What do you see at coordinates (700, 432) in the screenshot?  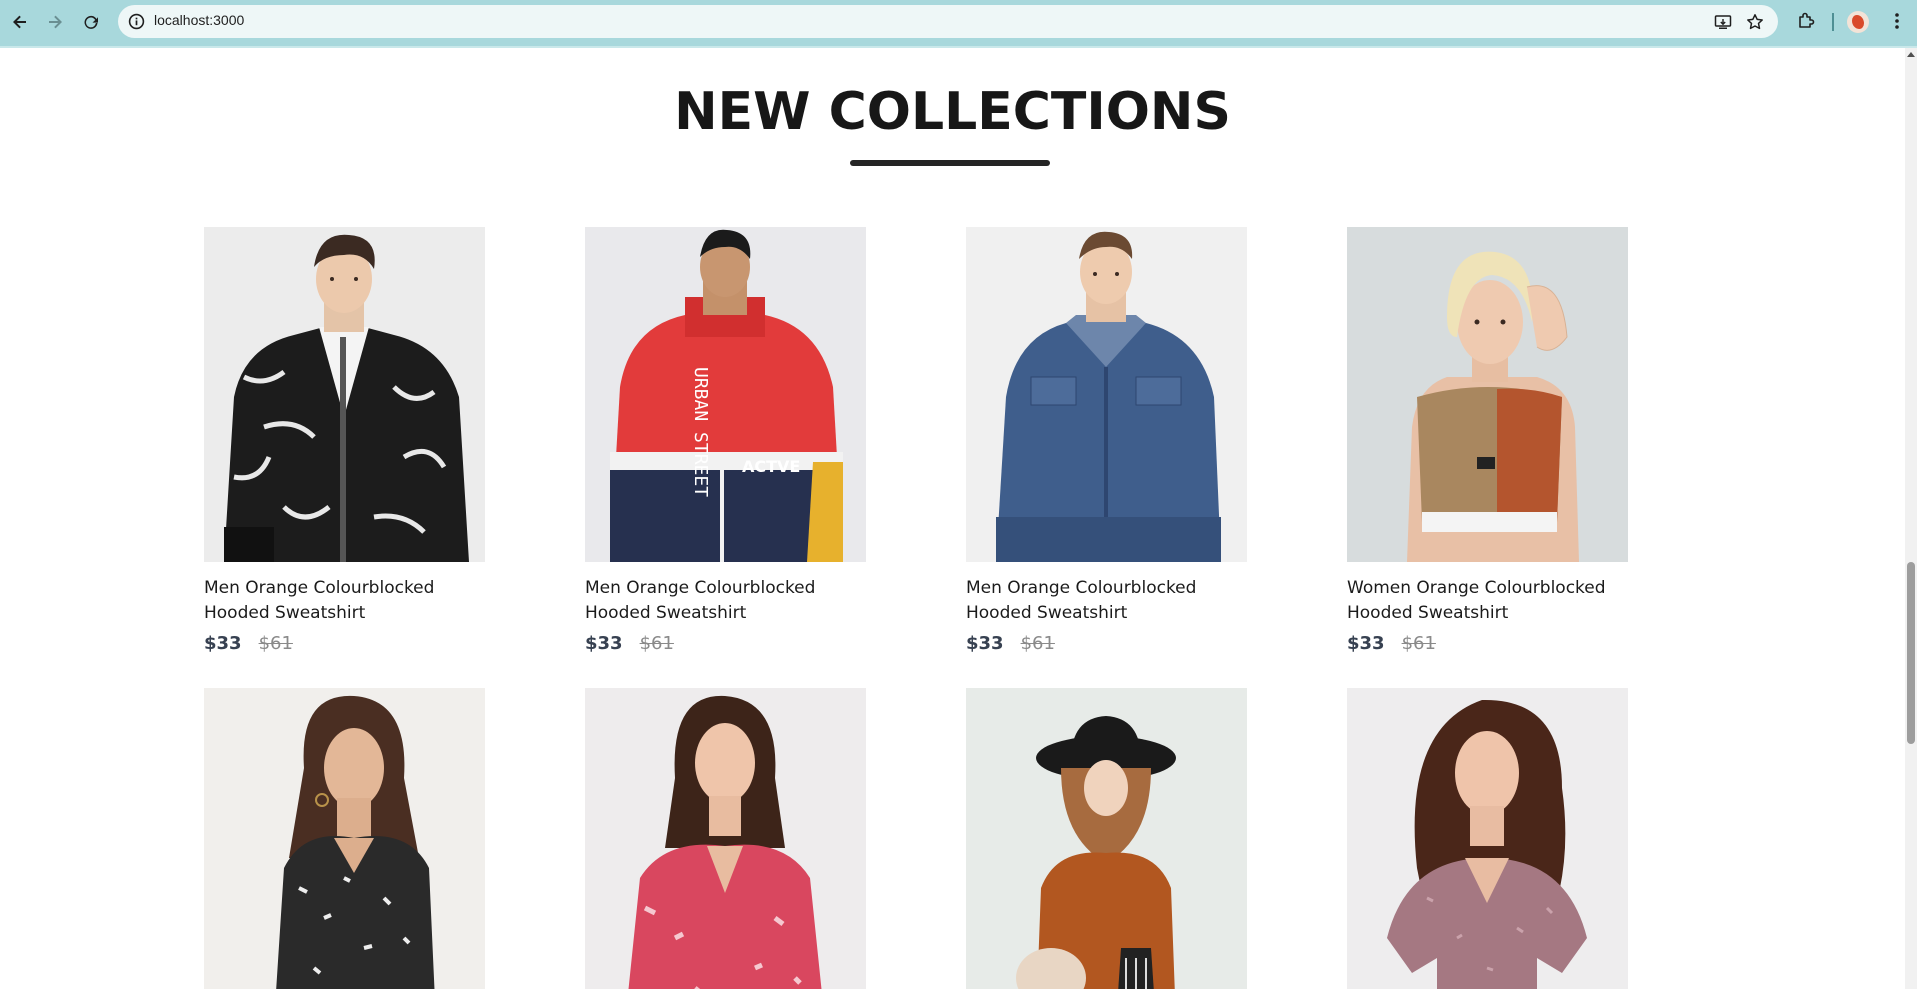 I see `svg-text: URBAN STREET` at bounding box center [700, 432].